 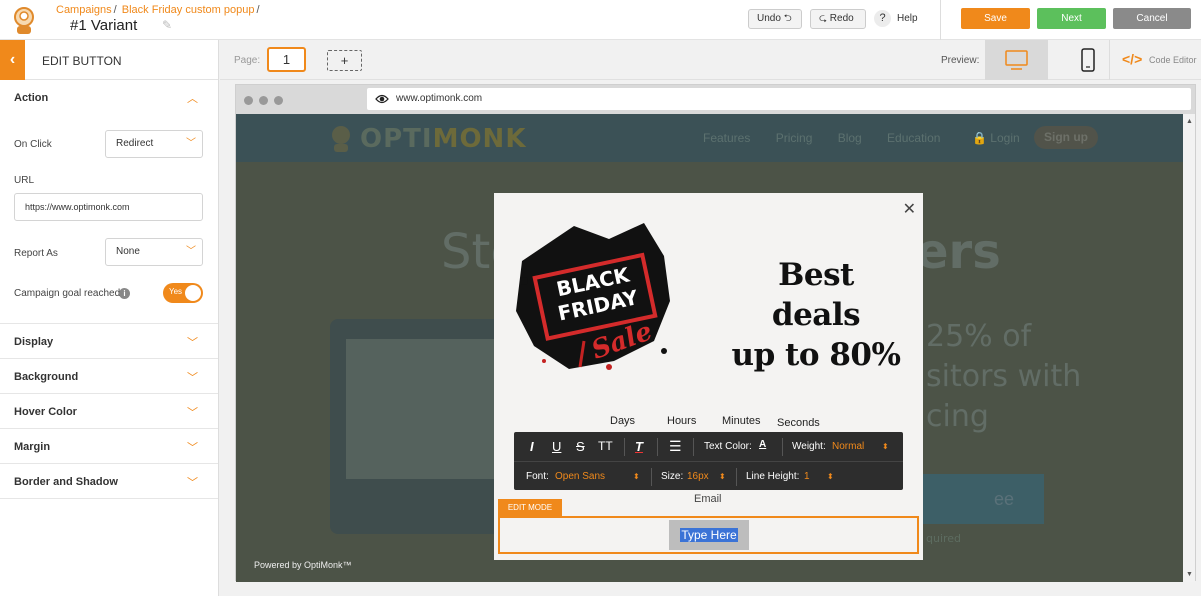 I want to click on campaign-goal-toggle: Yes, so click(x=183, y=293).